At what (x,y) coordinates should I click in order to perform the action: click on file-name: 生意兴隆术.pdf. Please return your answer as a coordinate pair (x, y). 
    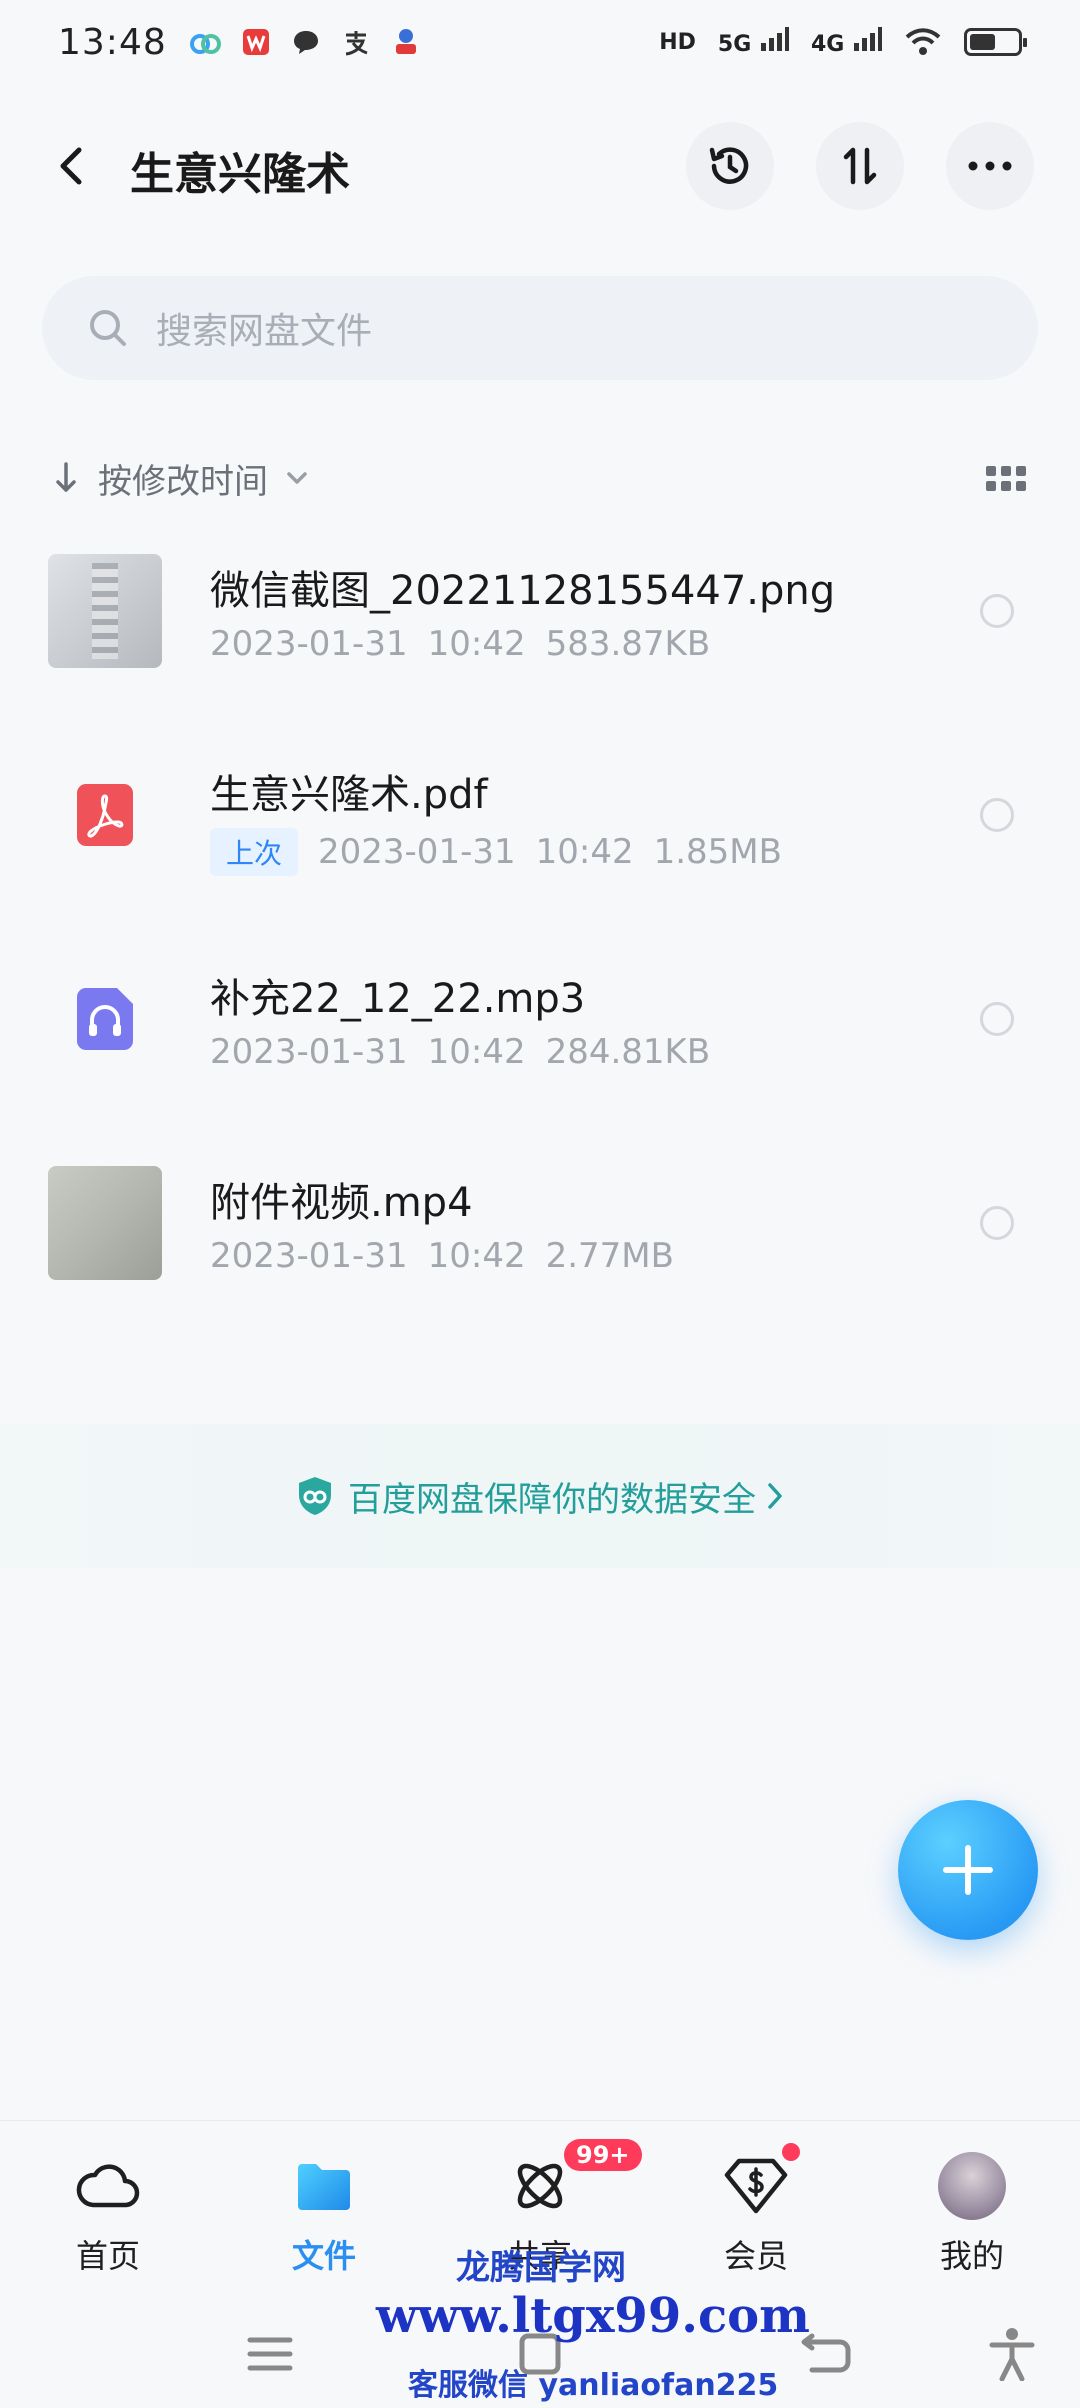
    Looking at the image, I should click on (349, 795).